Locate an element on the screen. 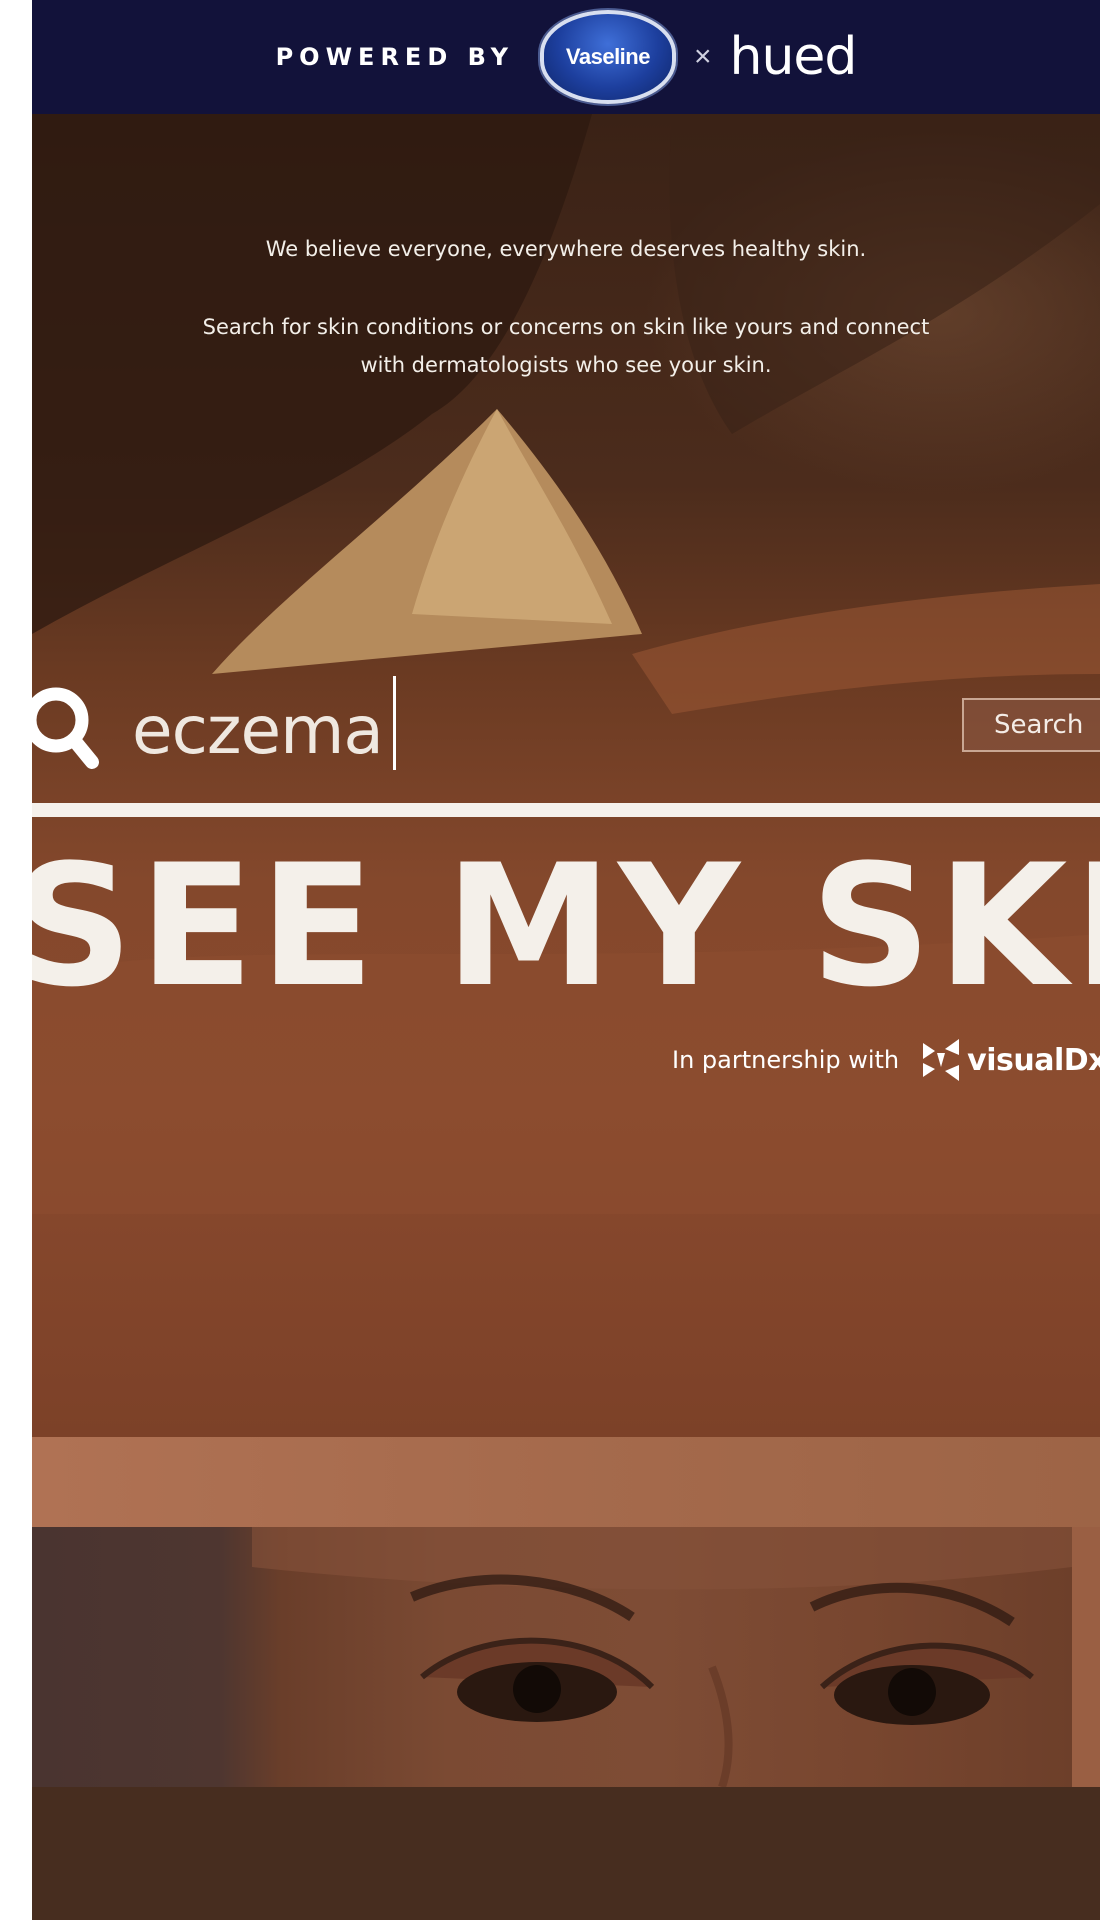  times-symbol: × is located at coordinates (702, 56).